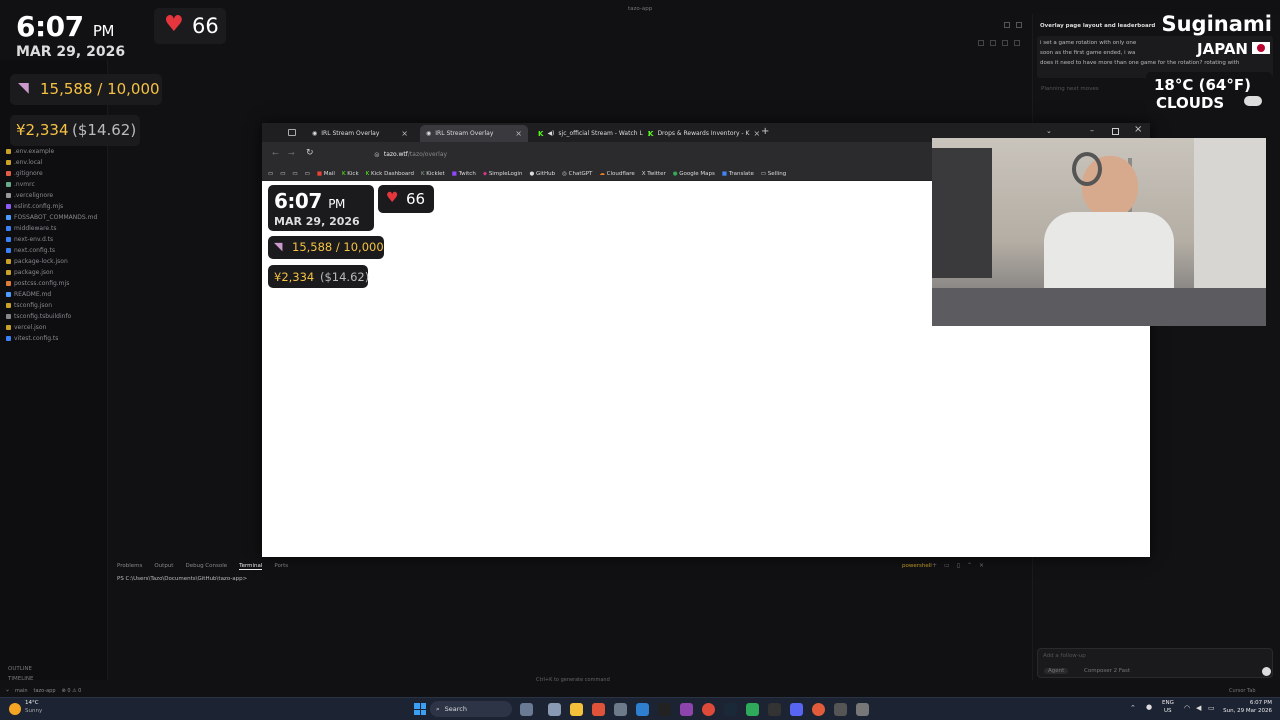 The image size is (1280, 720). What do you see at coordinates (420, 709) in the screenshot?
I see `windows-start-icon` at bounding box center [420, 709].